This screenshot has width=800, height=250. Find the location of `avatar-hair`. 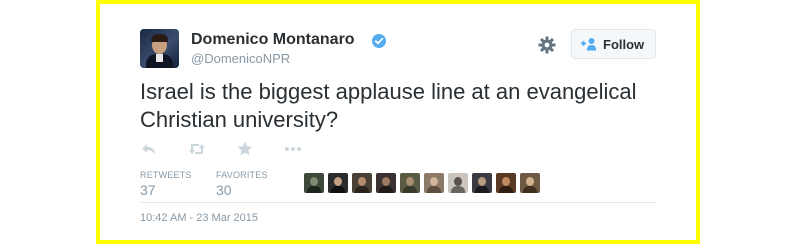

avatar-hair is located at coordinates (159, 38).